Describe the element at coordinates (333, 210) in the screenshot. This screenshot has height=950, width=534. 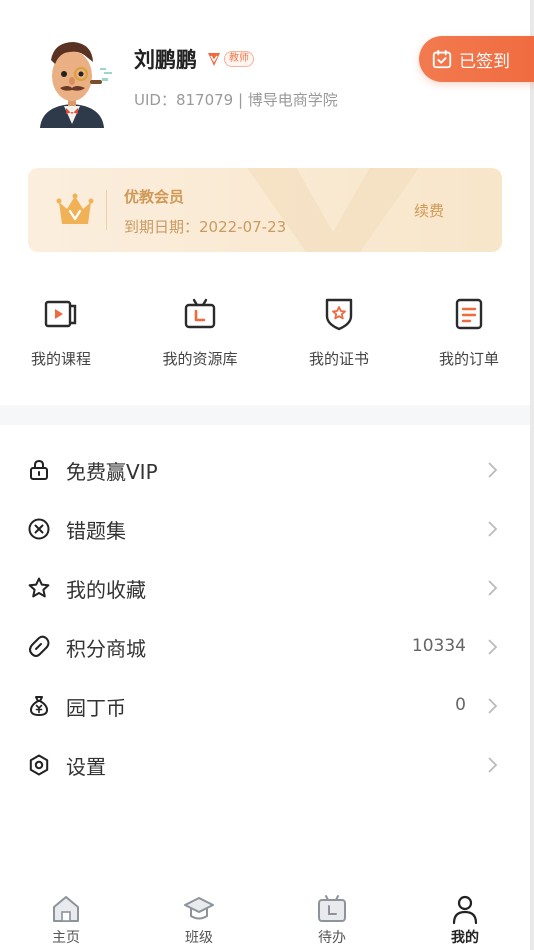
I see `vip-watermark-v` at that location.